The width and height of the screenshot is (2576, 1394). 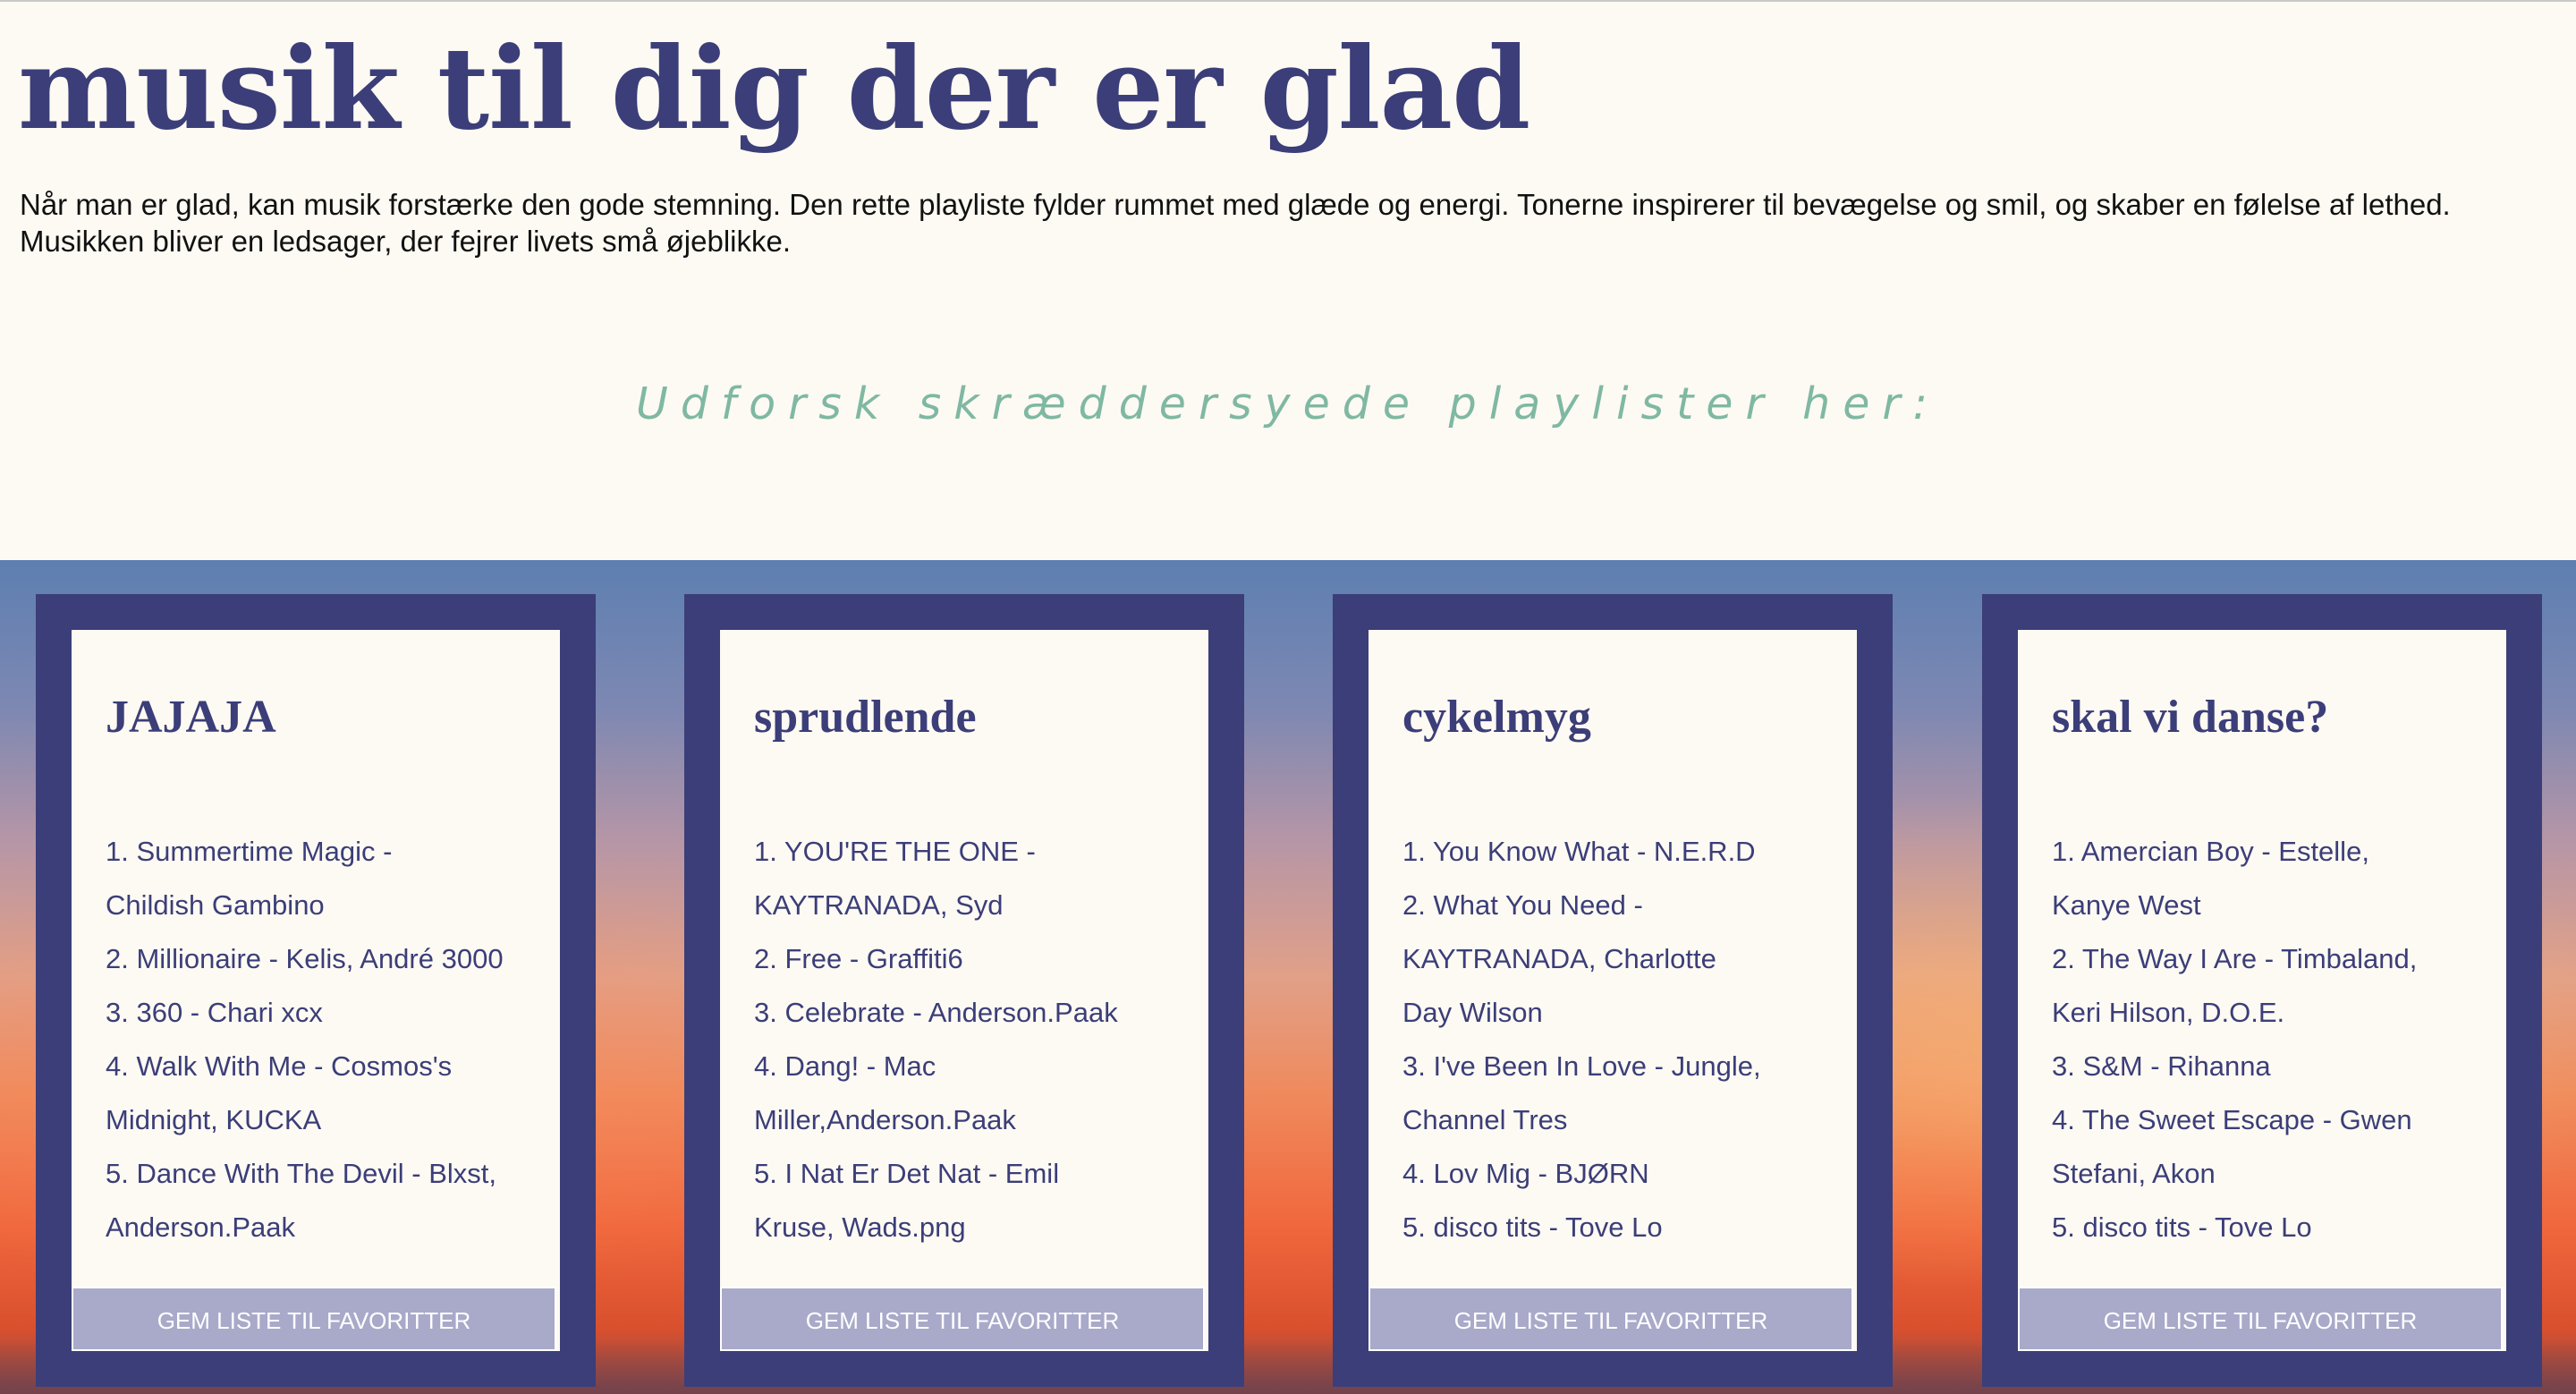 I want to click on track-line: Midnight, KUCKA, so click(x=214, y=1119).